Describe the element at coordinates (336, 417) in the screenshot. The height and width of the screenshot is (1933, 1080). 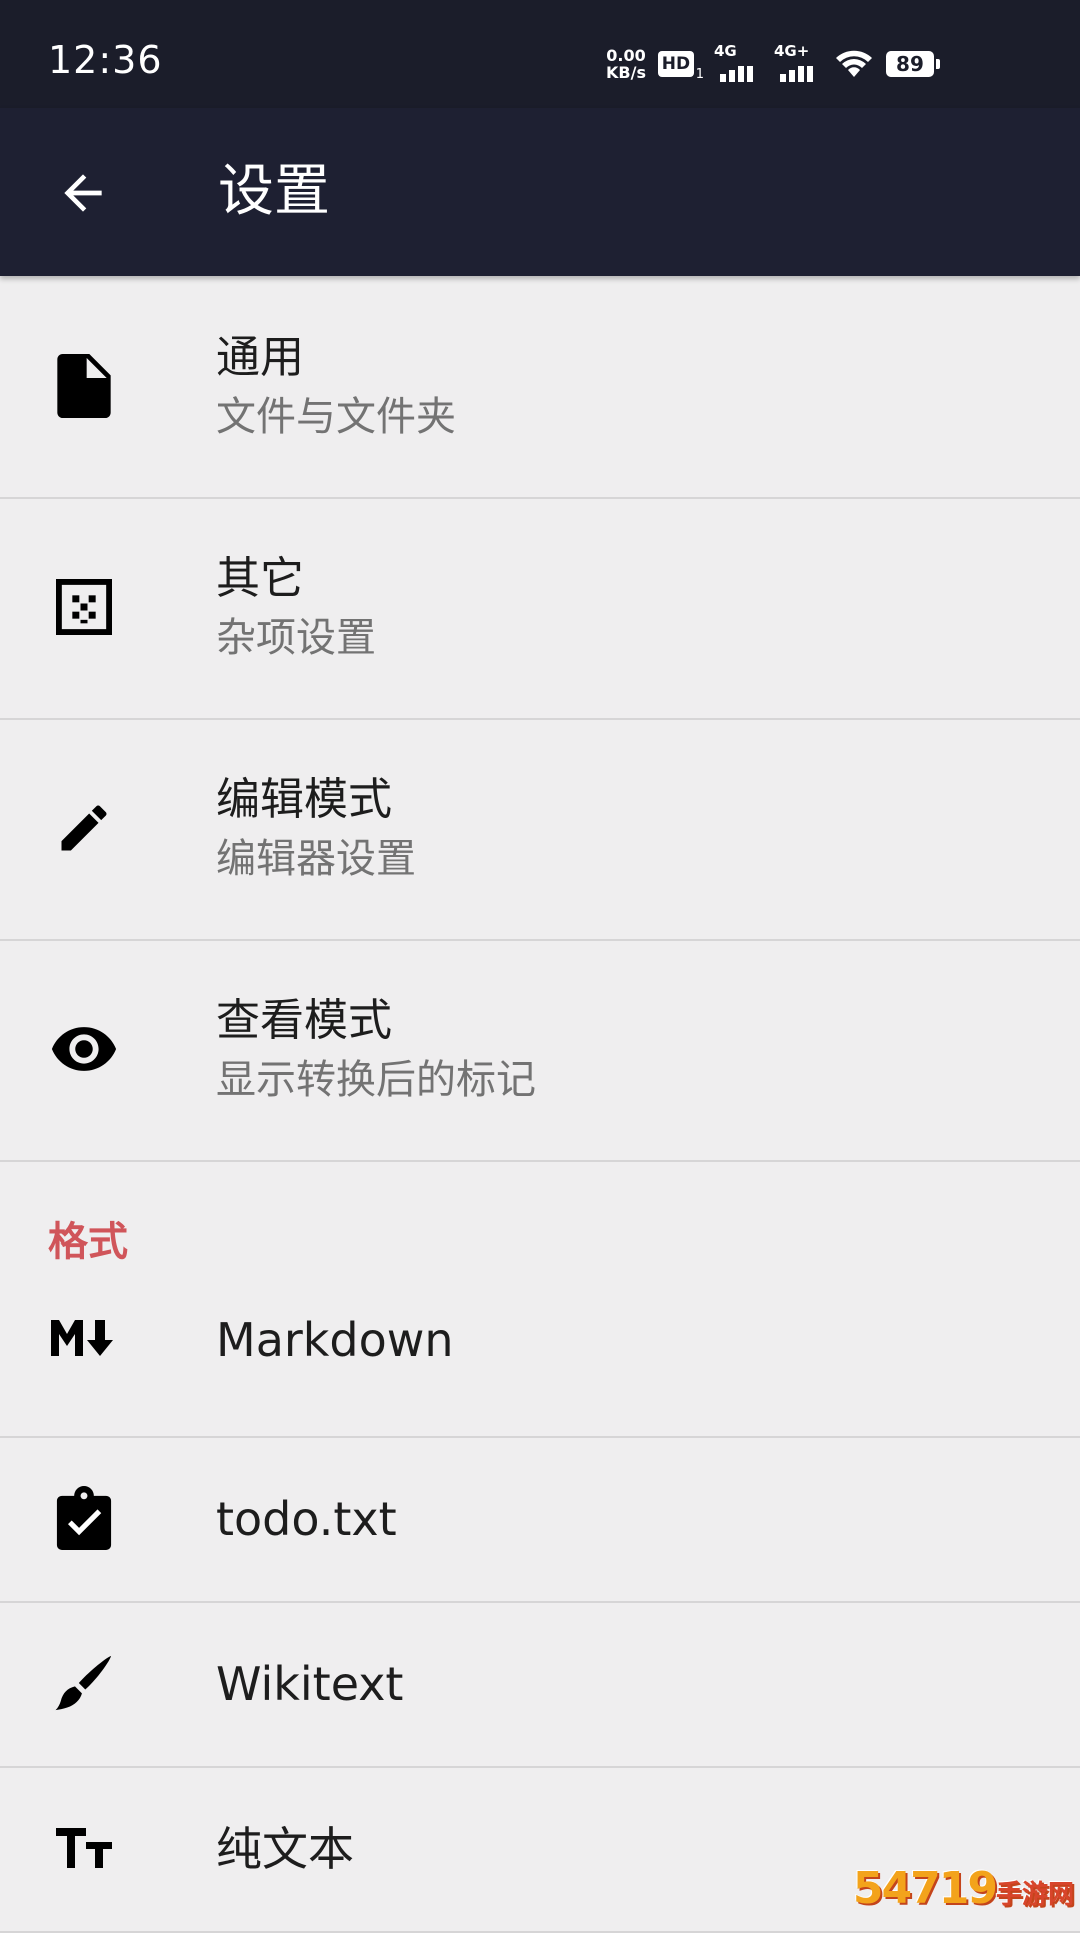
I see `pref-summary: 文件与文件夹` at that location.